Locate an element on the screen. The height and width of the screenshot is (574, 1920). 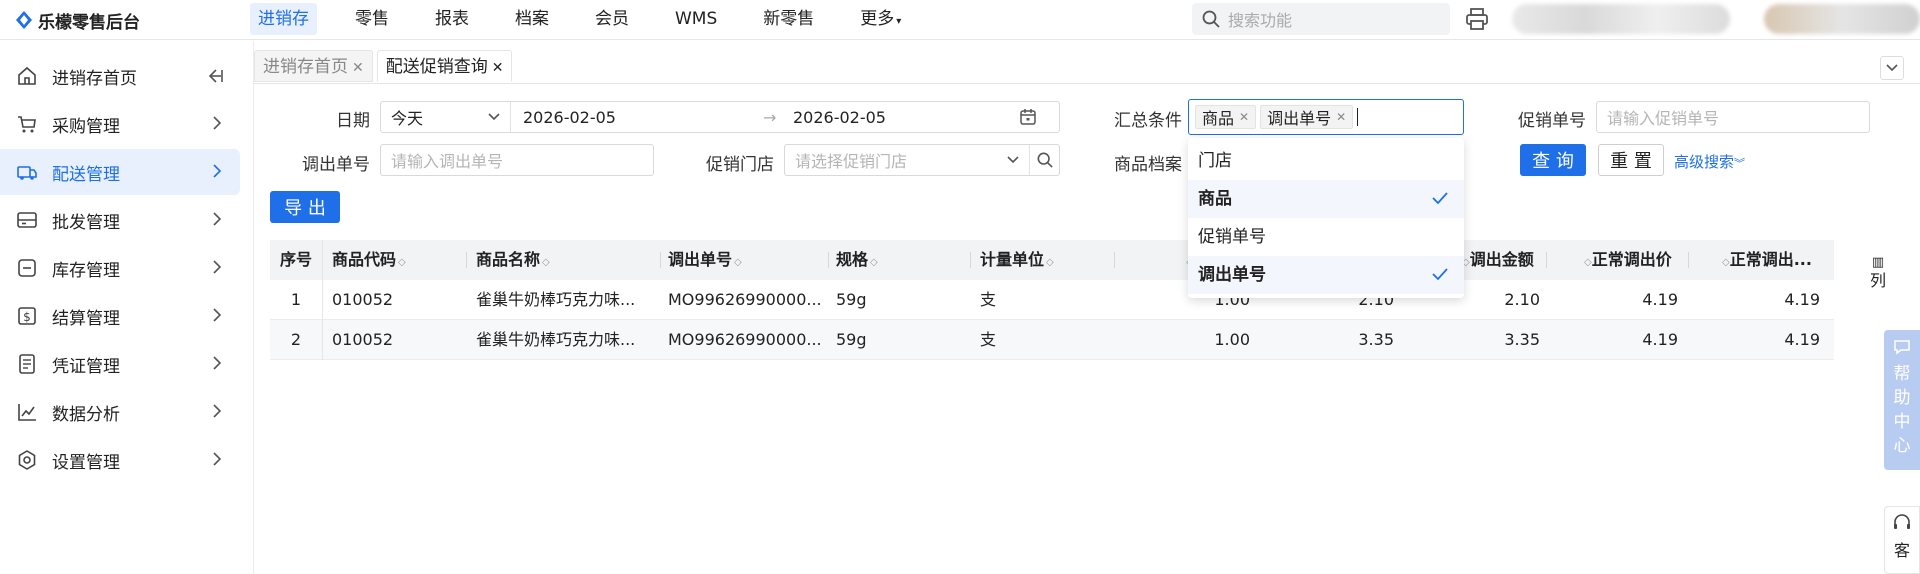
date-range-field: 今天 2026-02-05 → 2026-02-05 is located at coordinates (720, 117).